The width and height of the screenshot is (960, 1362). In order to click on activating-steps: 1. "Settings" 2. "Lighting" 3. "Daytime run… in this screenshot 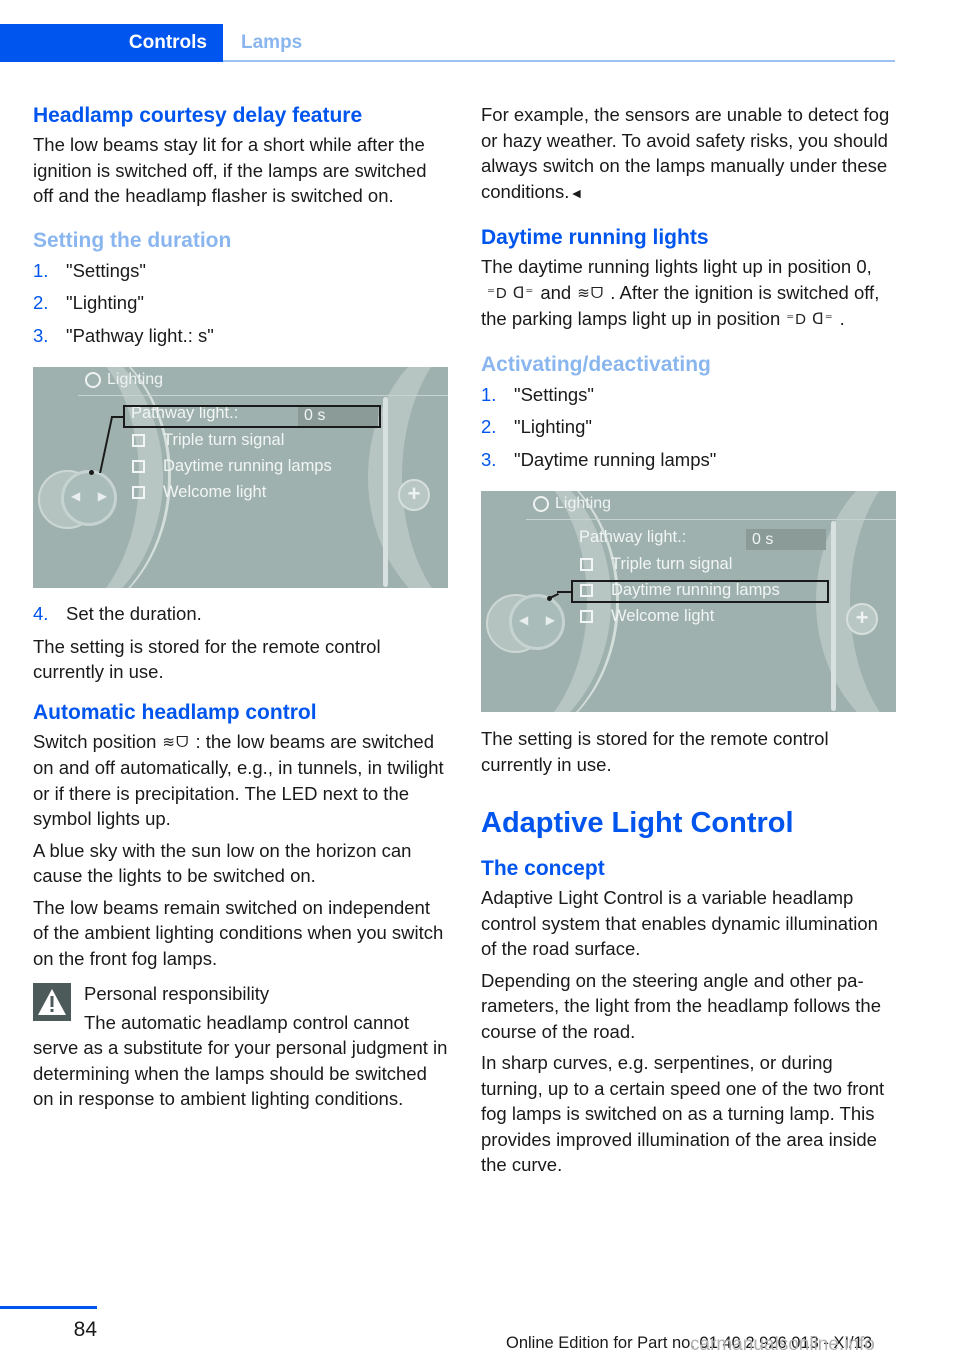, I will do `click(689, 428)`.